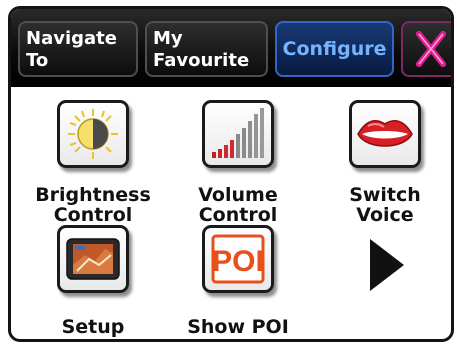 Image resolution: width=457 pixels, height=347 pixels. What do you see at coordinates (93, 327) in the screenshot?
I see `setup-label: Setup` at bounding box center [93, 327].